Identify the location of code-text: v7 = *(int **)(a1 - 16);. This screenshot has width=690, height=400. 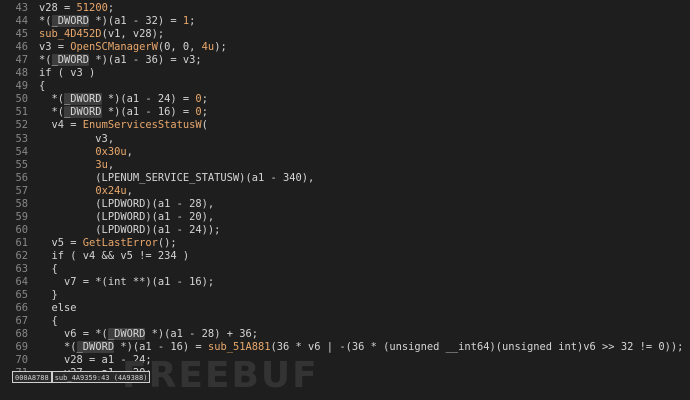
(126, 282).